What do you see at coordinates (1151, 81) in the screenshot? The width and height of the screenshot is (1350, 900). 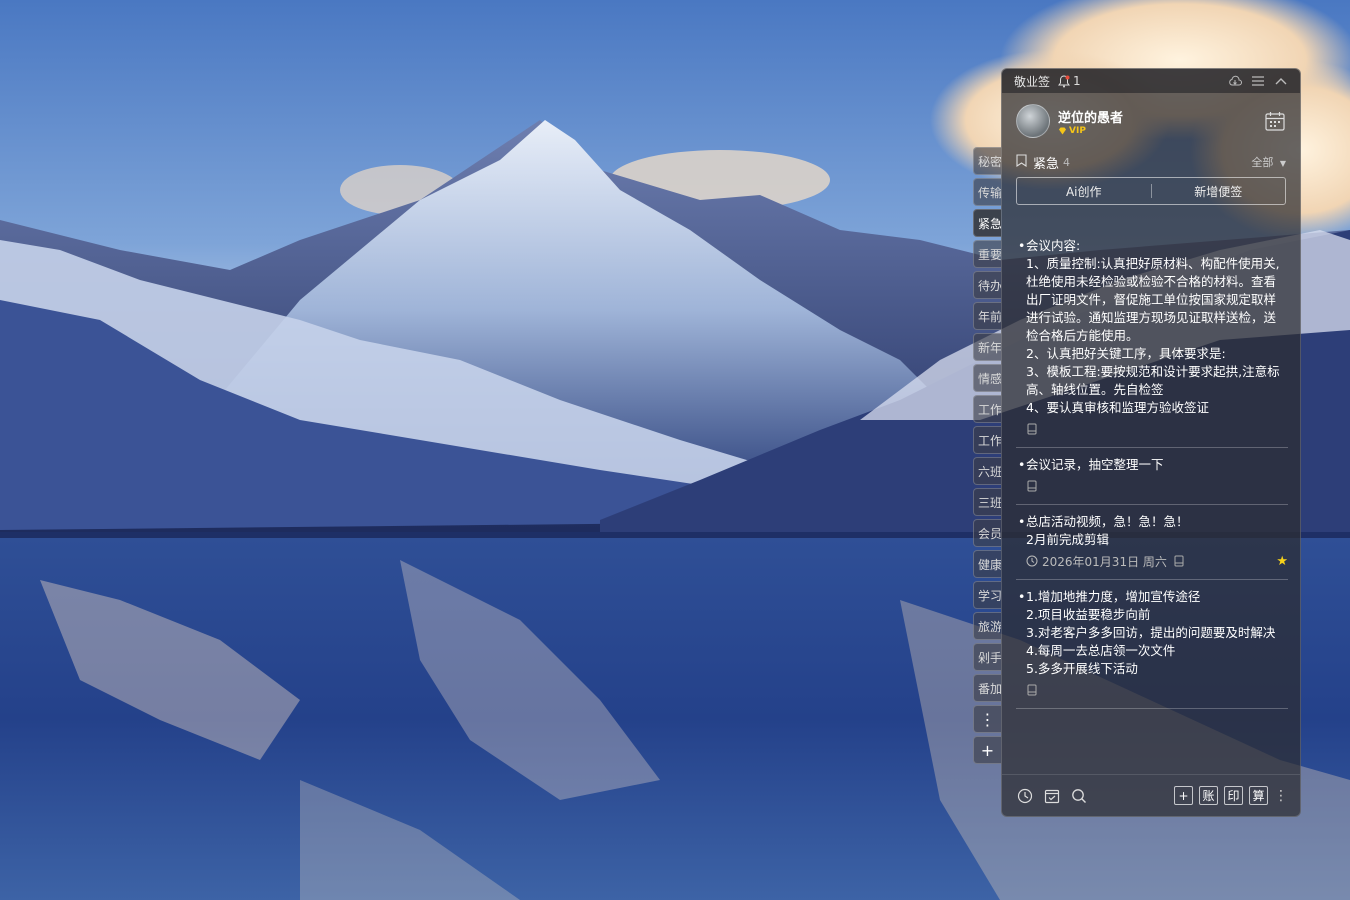 I see `title-bar: 敬业签 1` at bounding box center [1151, 81].